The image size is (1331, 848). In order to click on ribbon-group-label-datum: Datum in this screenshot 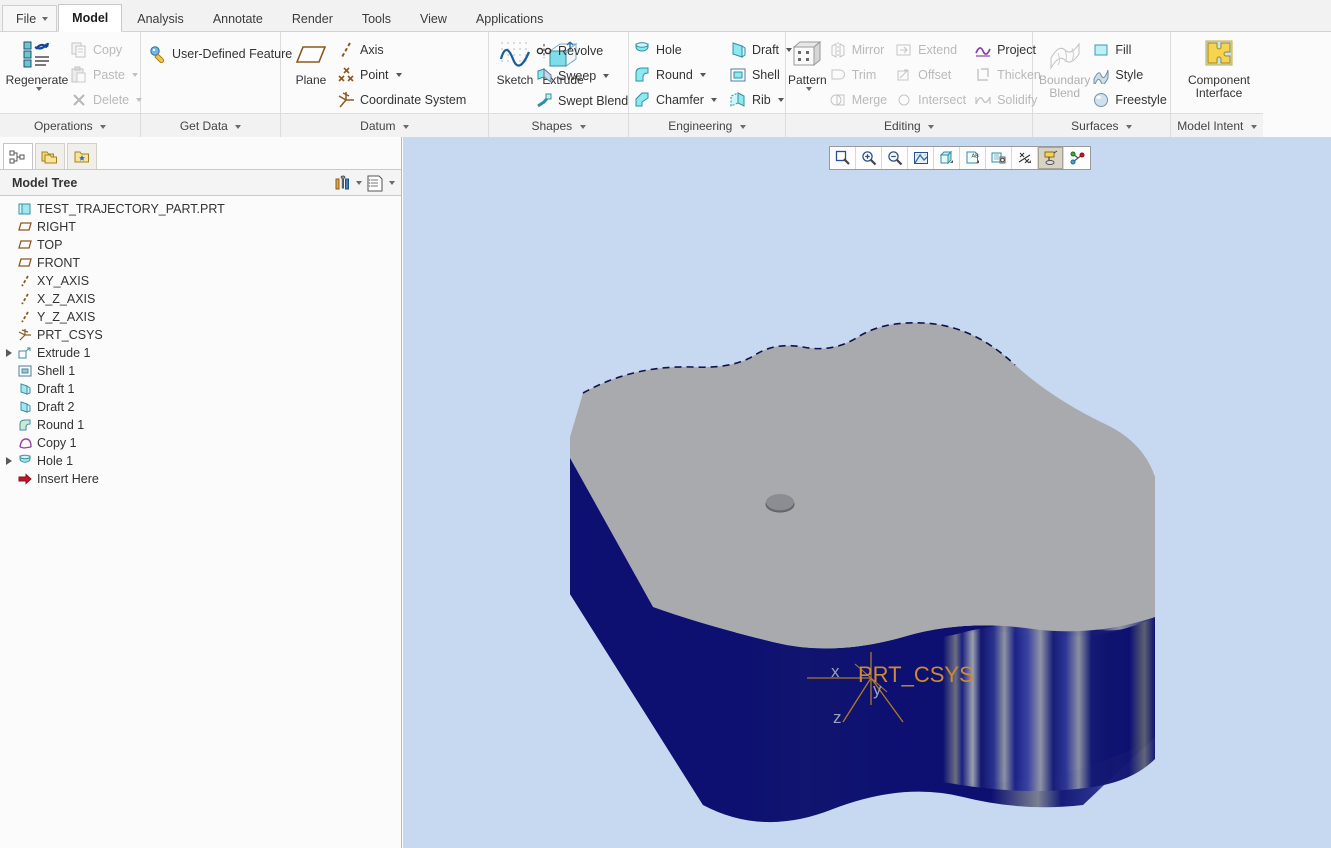, I will do `click(384, 125)`.